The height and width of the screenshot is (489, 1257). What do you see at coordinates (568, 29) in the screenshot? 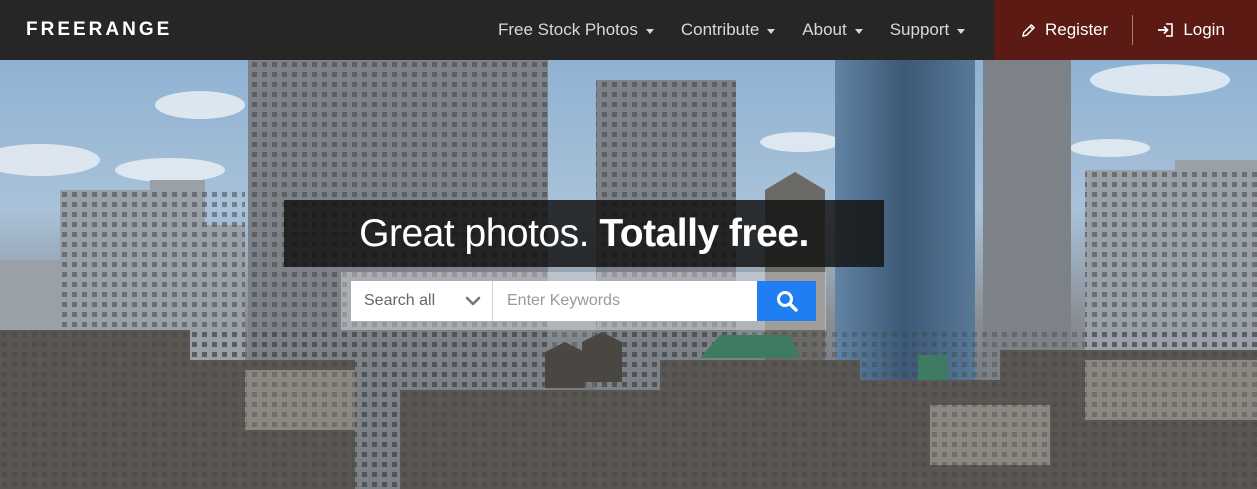
I see `nav-item-label: Free Stock Photos` at bounding box center [568, 29].